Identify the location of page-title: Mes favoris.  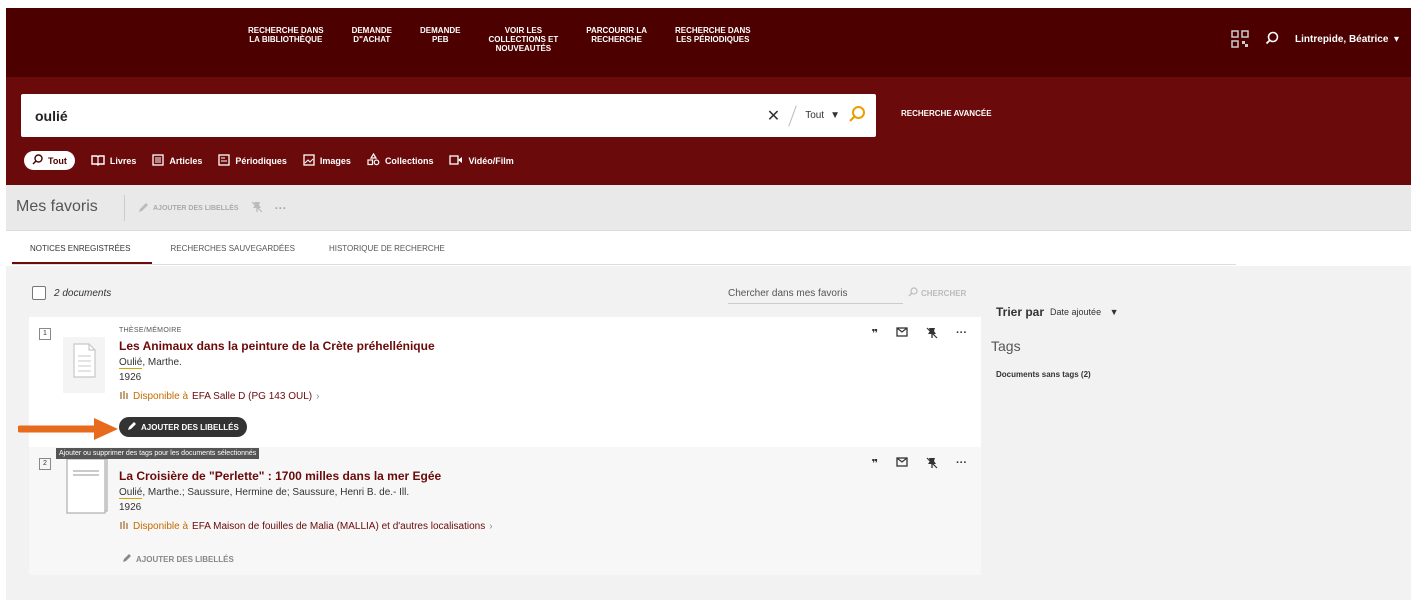
(57, 206).